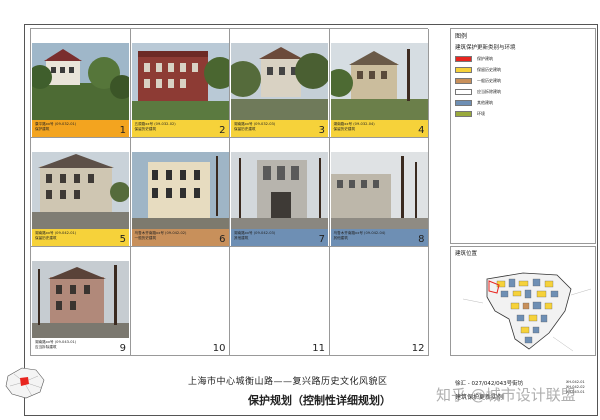 This screenshot has height=420, width=600. I want to click on photo-number: 4, so click(421, 130).